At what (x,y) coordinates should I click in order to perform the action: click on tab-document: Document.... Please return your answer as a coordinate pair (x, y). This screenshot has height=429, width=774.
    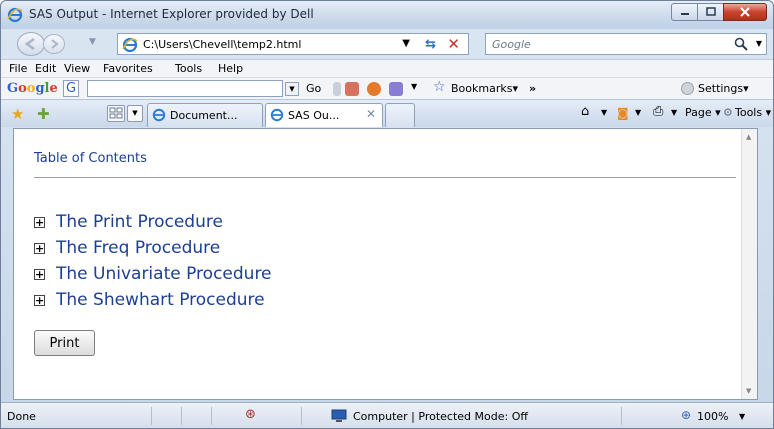
    Looking at the image, I should click on (205, 115).